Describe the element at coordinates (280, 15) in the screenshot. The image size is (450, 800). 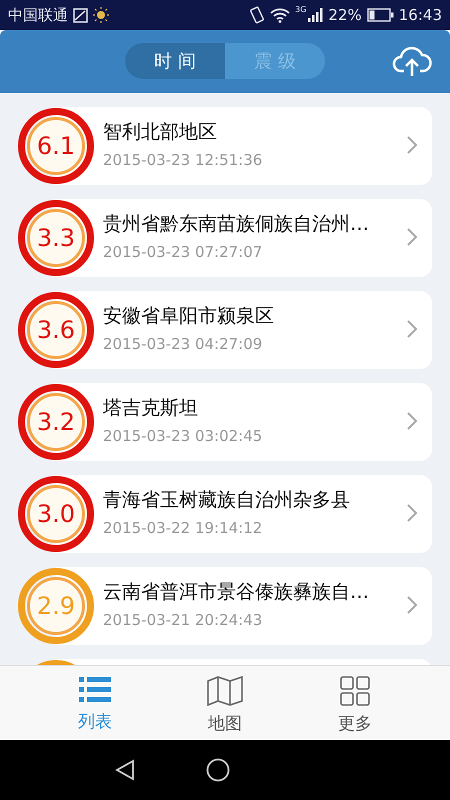
I see `wifi-icon` at that location.